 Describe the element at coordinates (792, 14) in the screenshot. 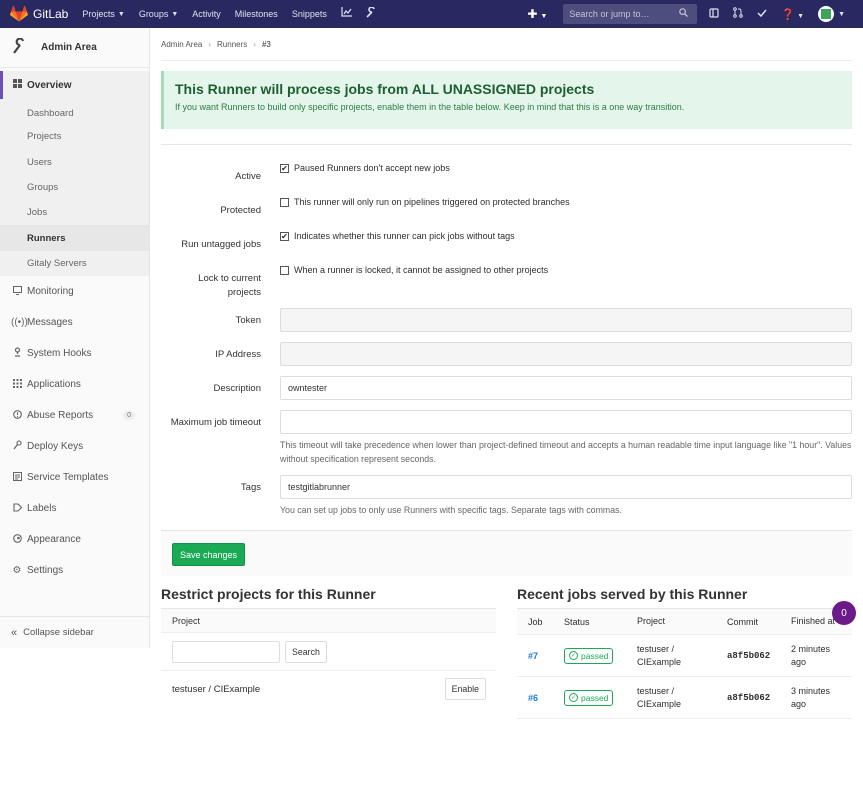

I see `help-icon: ❓ ▼` at that location.